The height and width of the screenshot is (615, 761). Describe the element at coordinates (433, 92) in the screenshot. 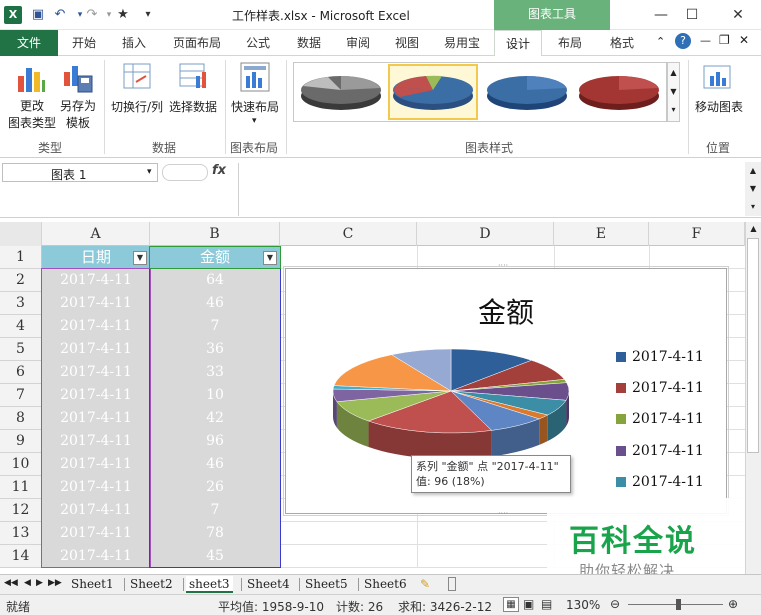

I see `chart-style-2-selected` at that location.